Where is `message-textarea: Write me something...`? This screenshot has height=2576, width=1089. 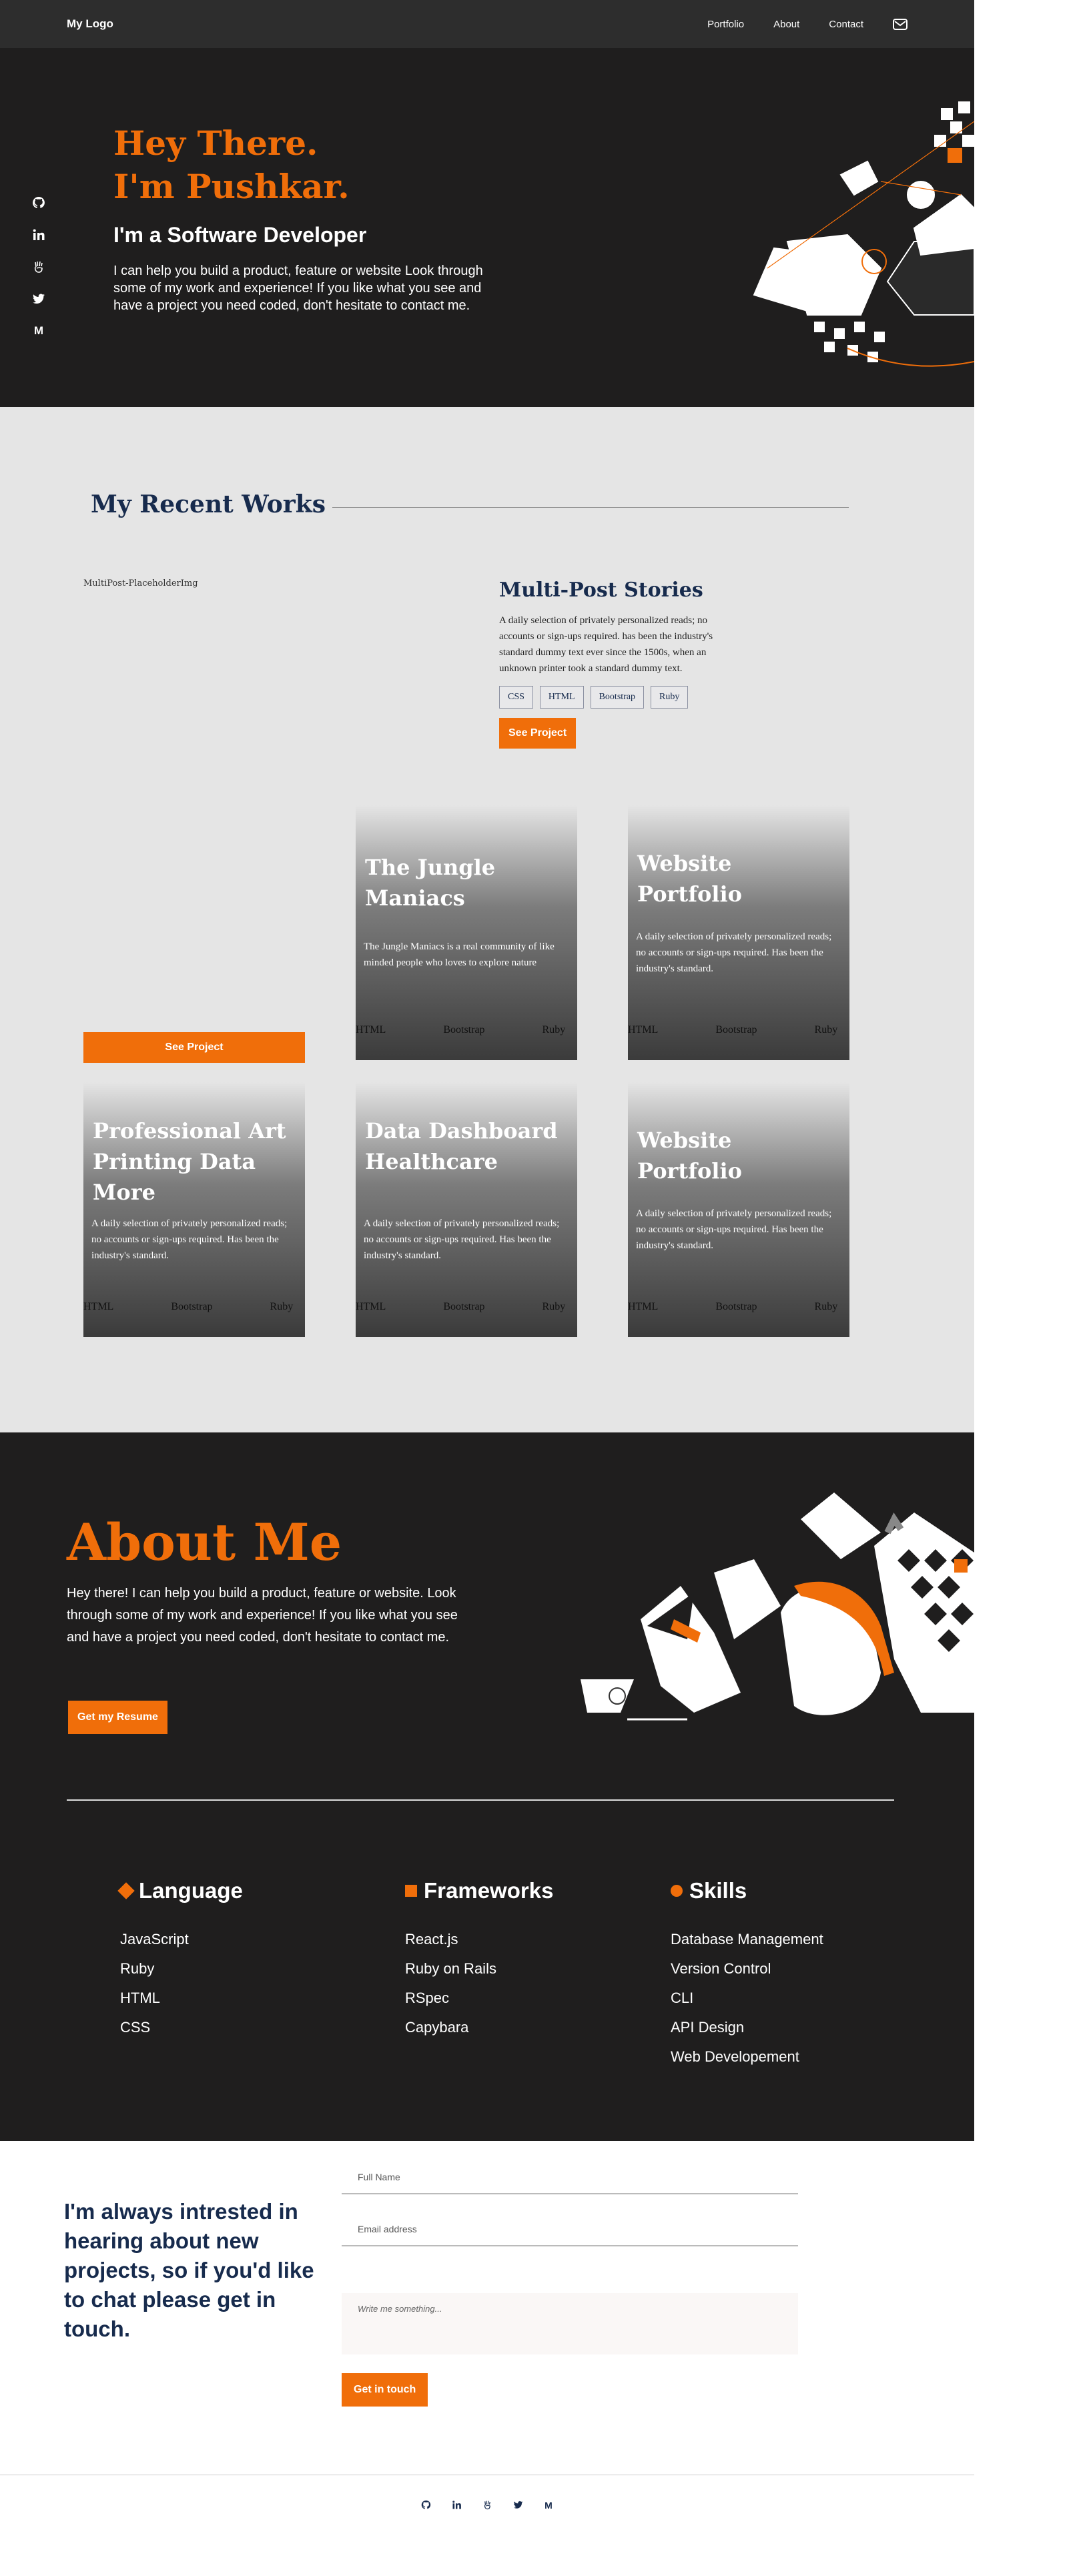
message-textarea: Write me something... is located at coordinates (570, 2323).